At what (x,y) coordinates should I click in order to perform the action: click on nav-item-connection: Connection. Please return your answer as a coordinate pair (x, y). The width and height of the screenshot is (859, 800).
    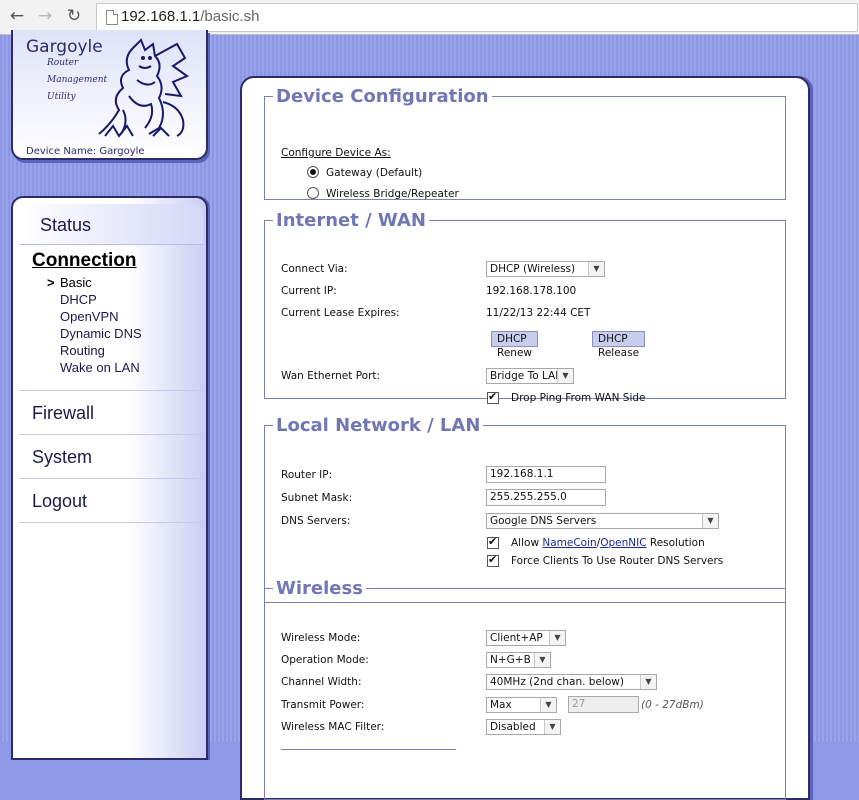
    Looking at the image, I should click on (84, 261).